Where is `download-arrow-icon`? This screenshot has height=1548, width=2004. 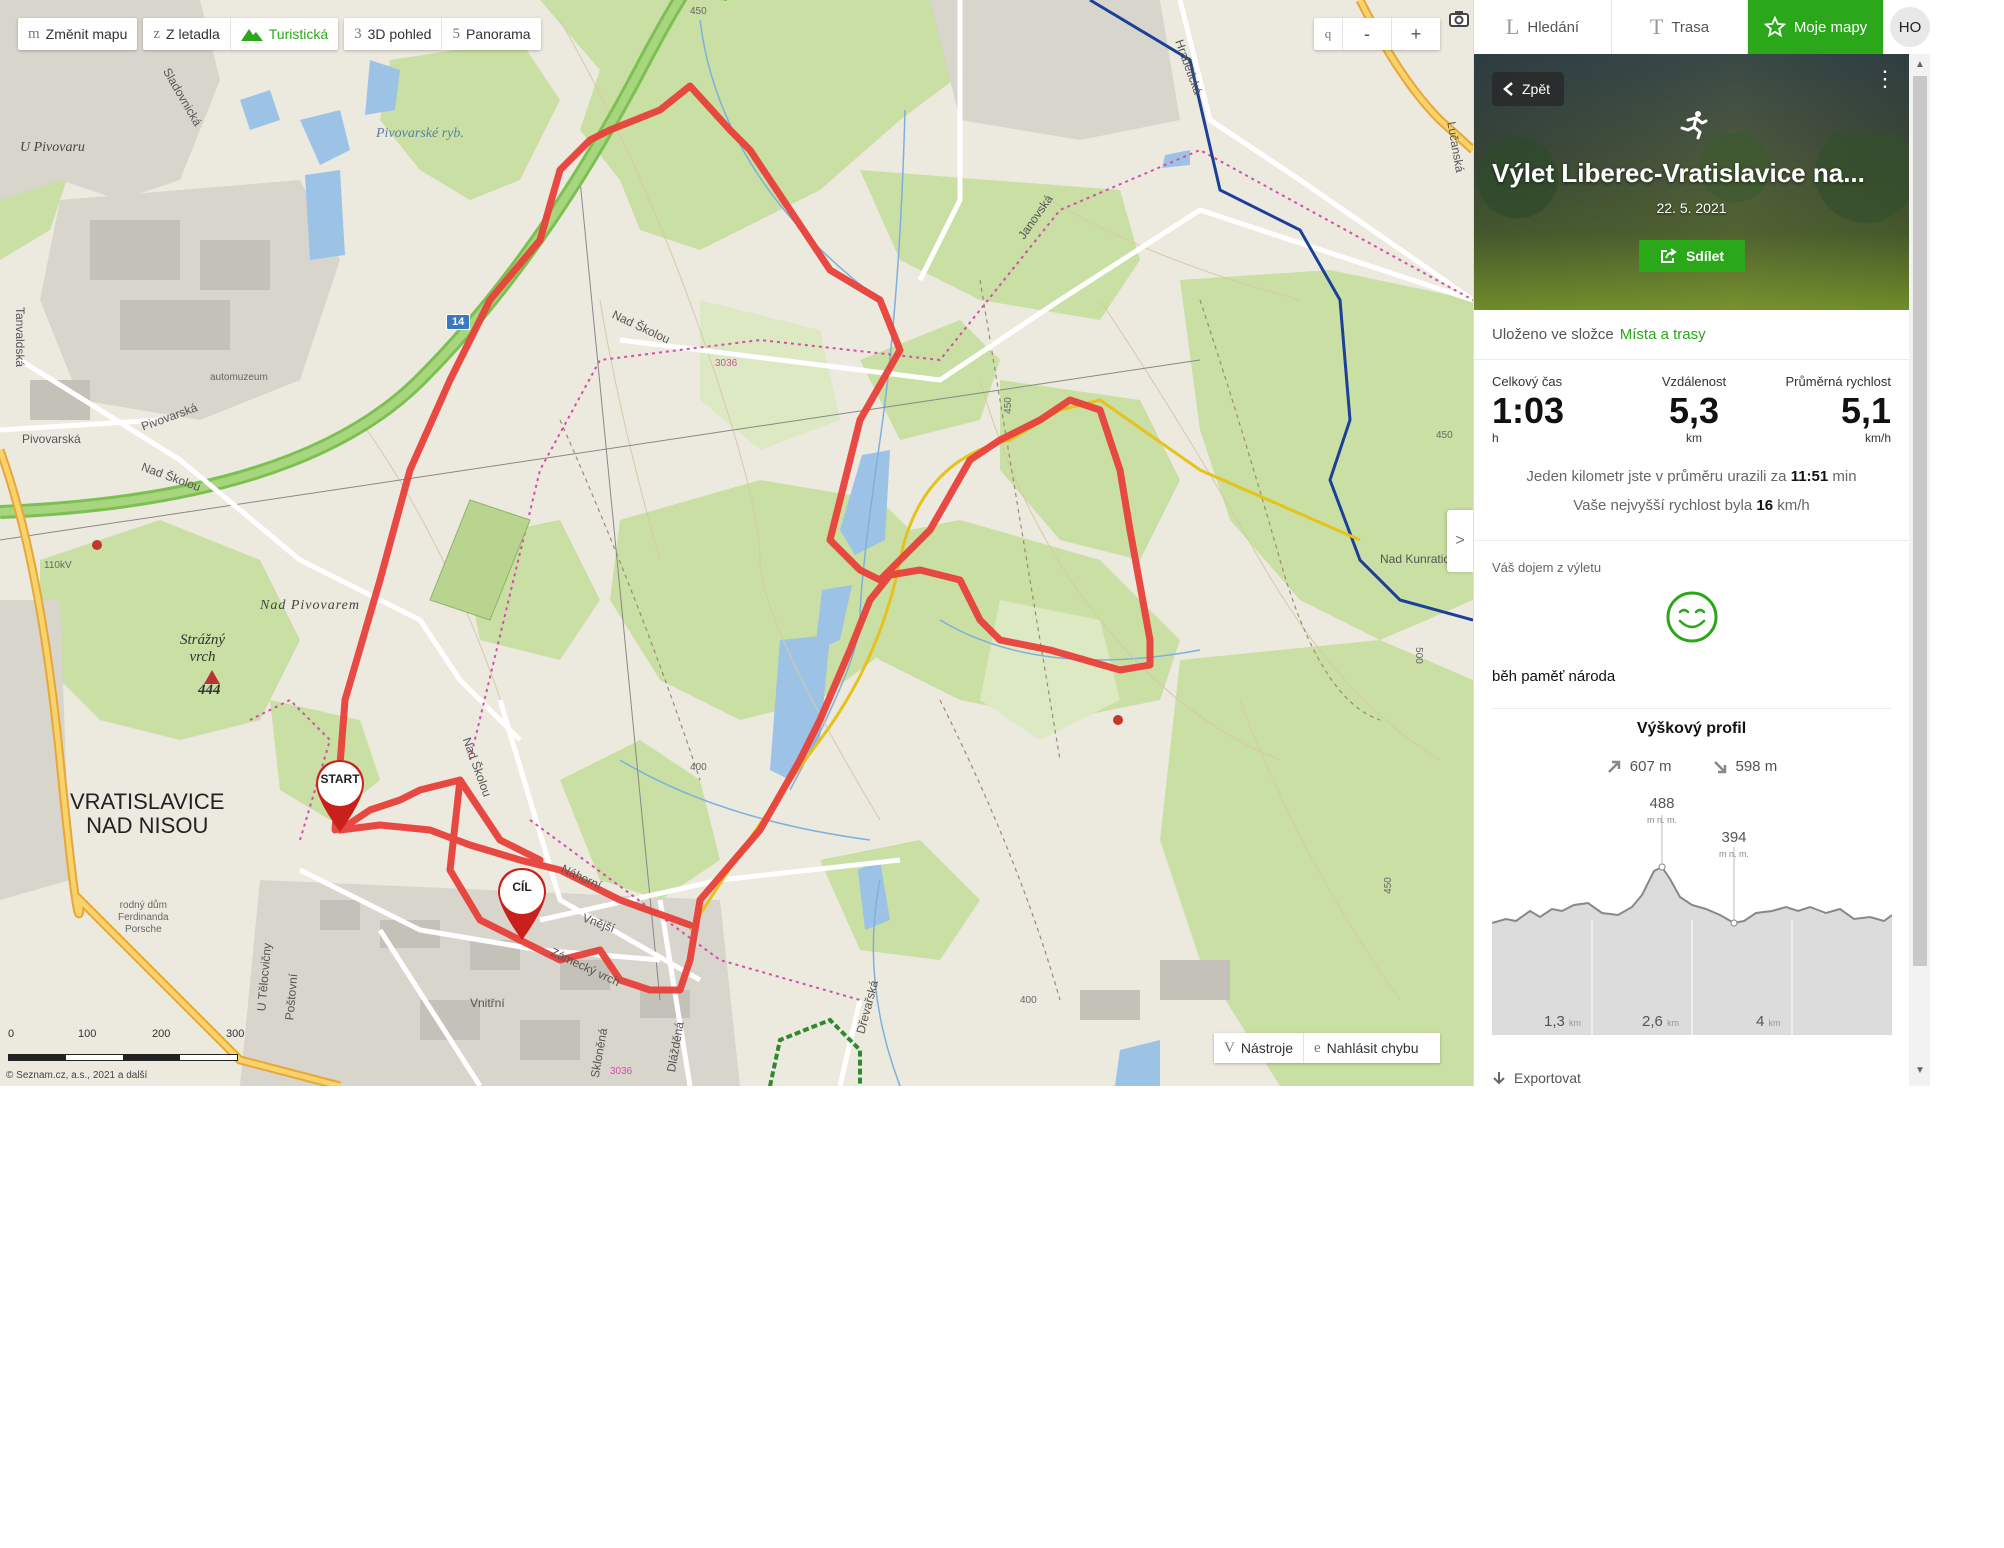
download-arrow-icon is located at coordinates (1499, 1078).